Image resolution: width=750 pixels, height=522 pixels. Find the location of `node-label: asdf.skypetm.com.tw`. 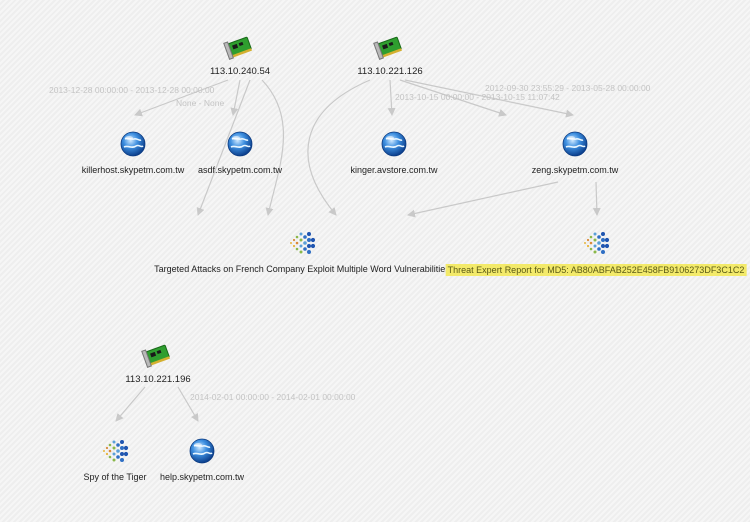

node-label: asdf.skypetm.com.tw is located at coordinates (240, 170).